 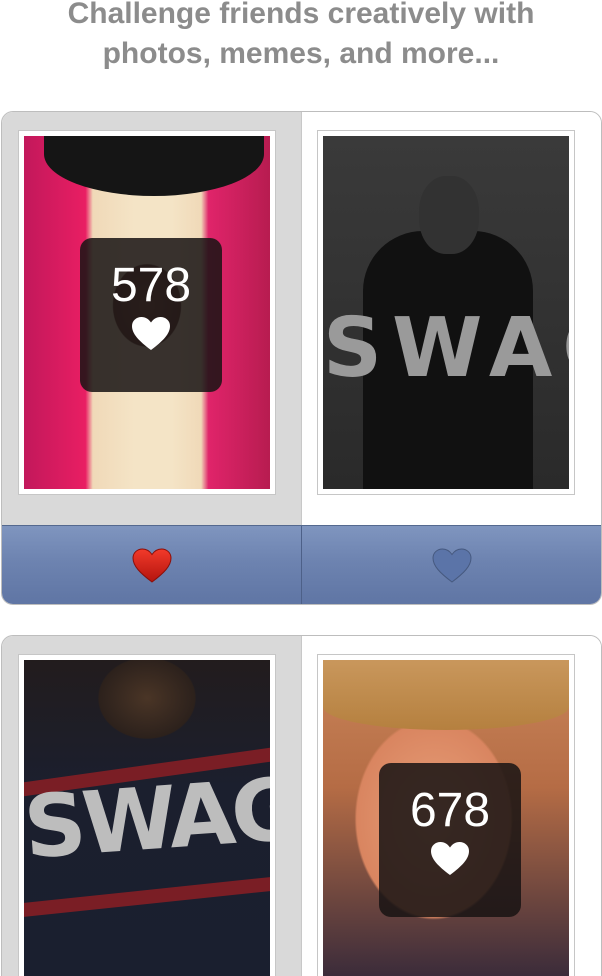 I want to click on vote-bar, so click(x=301, y=564).